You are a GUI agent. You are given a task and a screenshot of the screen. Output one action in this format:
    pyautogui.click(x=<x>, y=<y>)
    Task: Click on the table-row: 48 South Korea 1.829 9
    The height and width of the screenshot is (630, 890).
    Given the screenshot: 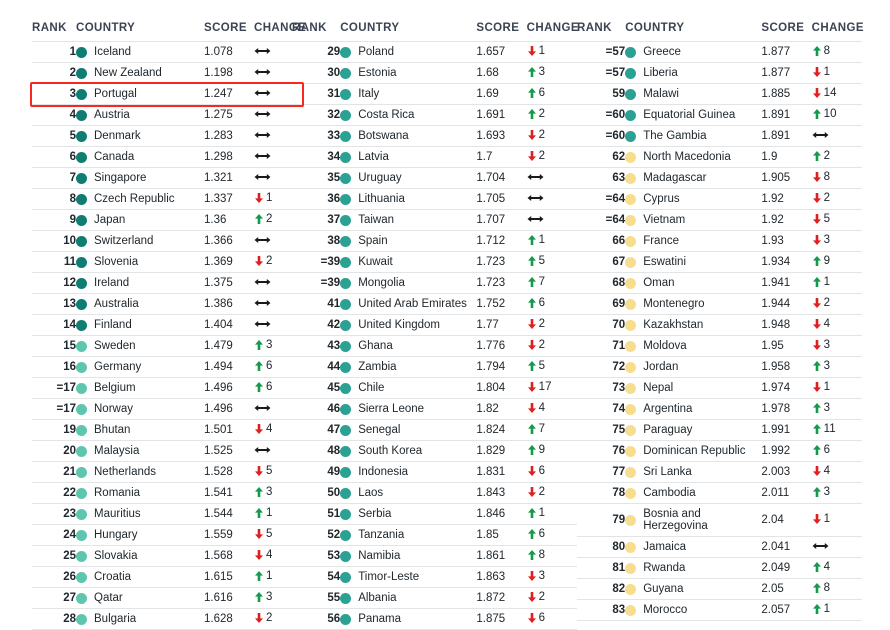 What is the action you would take?
    pyautogui.click(x=434, y=451)
    